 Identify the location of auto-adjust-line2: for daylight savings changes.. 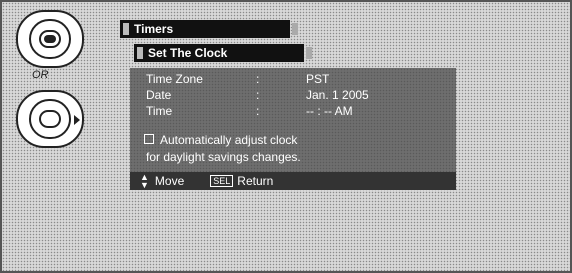
(223, 157).